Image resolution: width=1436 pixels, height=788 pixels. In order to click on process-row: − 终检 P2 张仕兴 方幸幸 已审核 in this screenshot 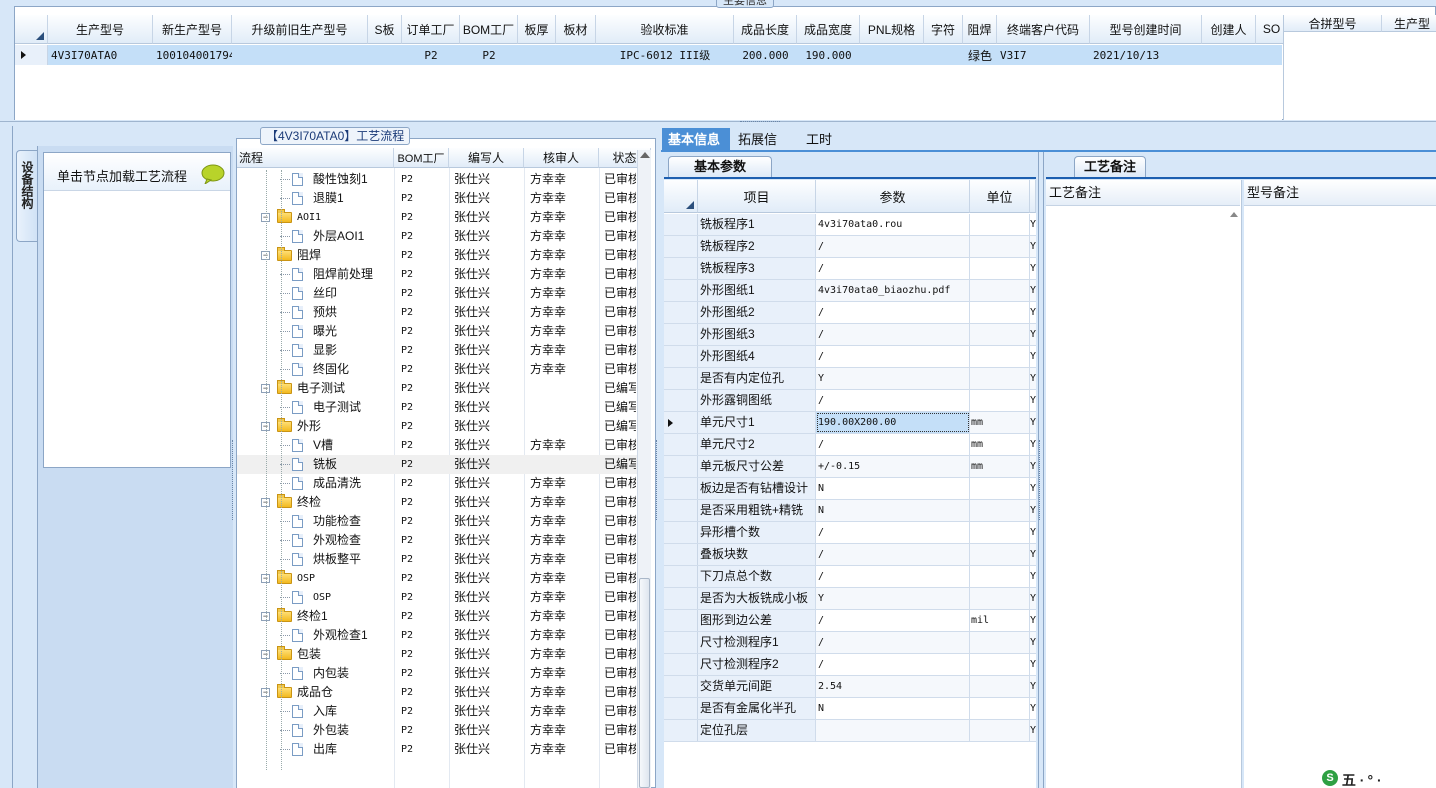, I will do `click(442, 502)`.